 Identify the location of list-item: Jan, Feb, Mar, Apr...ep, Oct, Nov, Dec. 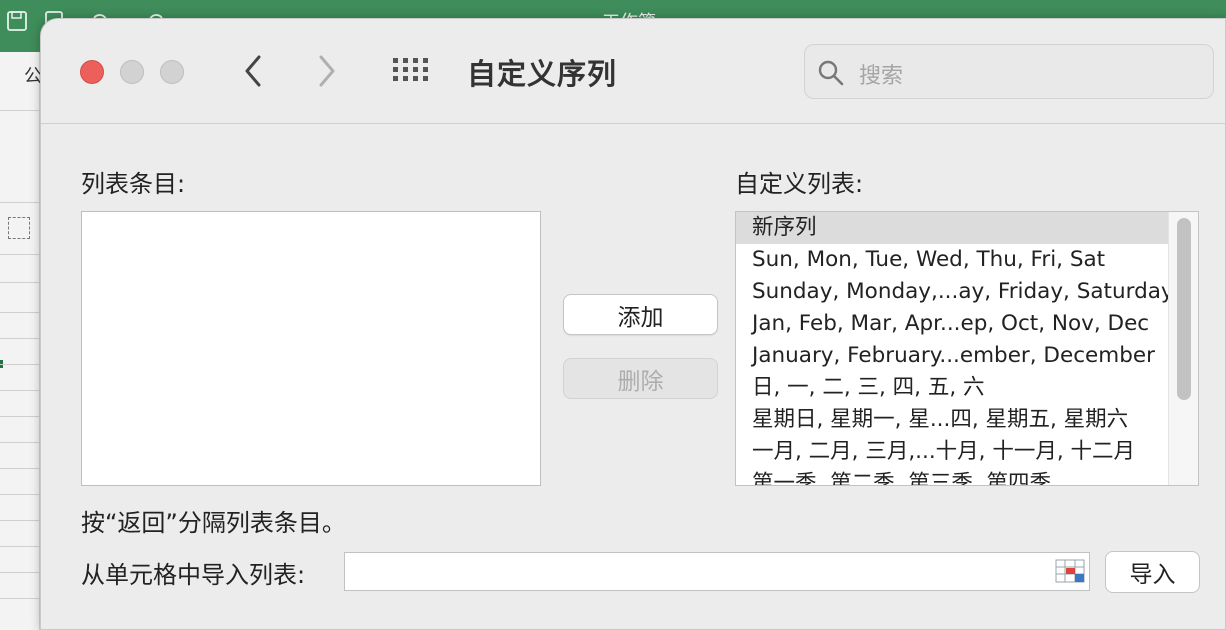
(952, 324).